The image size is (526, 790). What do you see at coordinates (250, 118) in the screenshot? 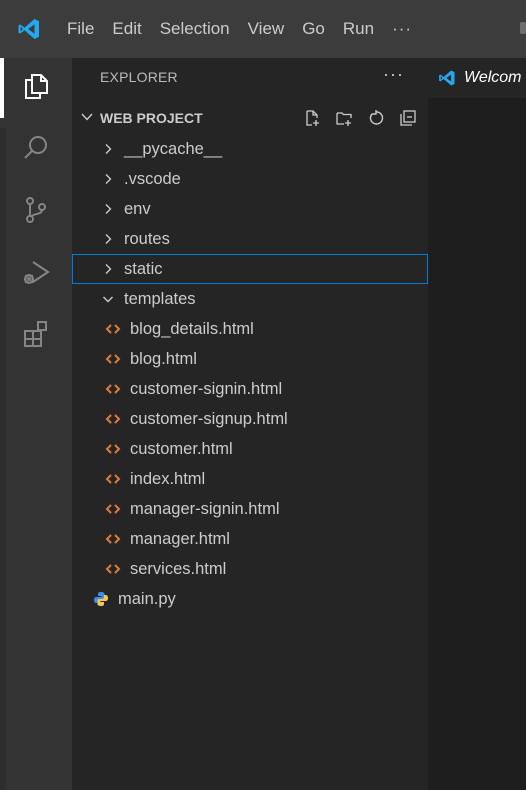
I see `workspace-section-header: WEB PROJECT` at bounding box center [250, 118].